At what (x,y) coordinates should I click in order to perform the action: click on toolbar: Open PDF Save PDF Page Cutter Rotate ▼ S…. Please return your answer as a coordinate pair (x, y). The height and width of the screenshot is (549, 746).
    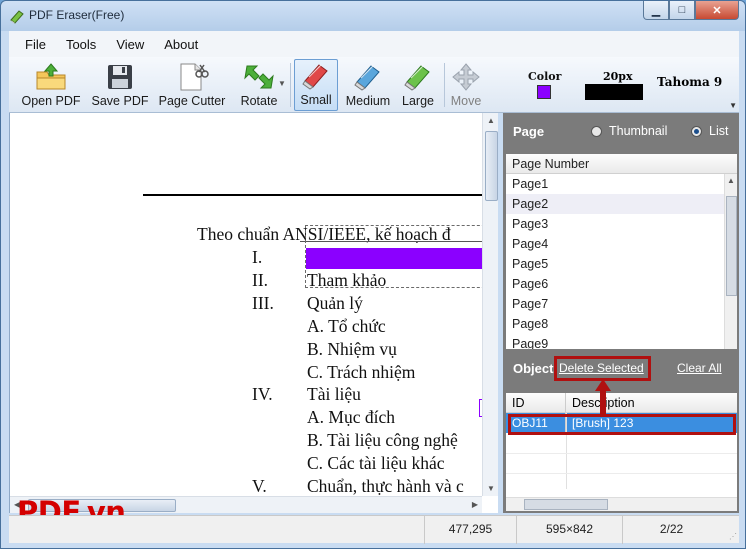
    Looking at the image, I should click on (374, 85).